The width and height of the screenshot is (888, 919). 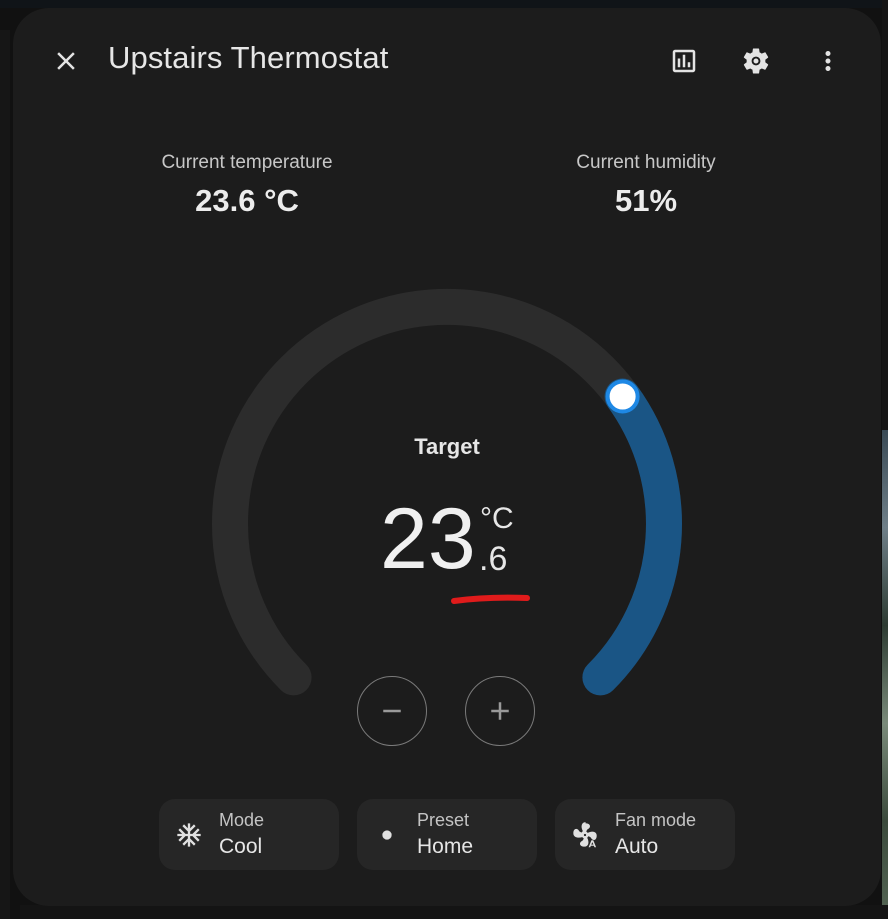 I want to click on red-annotation-underline, so click(x=490, y=599).